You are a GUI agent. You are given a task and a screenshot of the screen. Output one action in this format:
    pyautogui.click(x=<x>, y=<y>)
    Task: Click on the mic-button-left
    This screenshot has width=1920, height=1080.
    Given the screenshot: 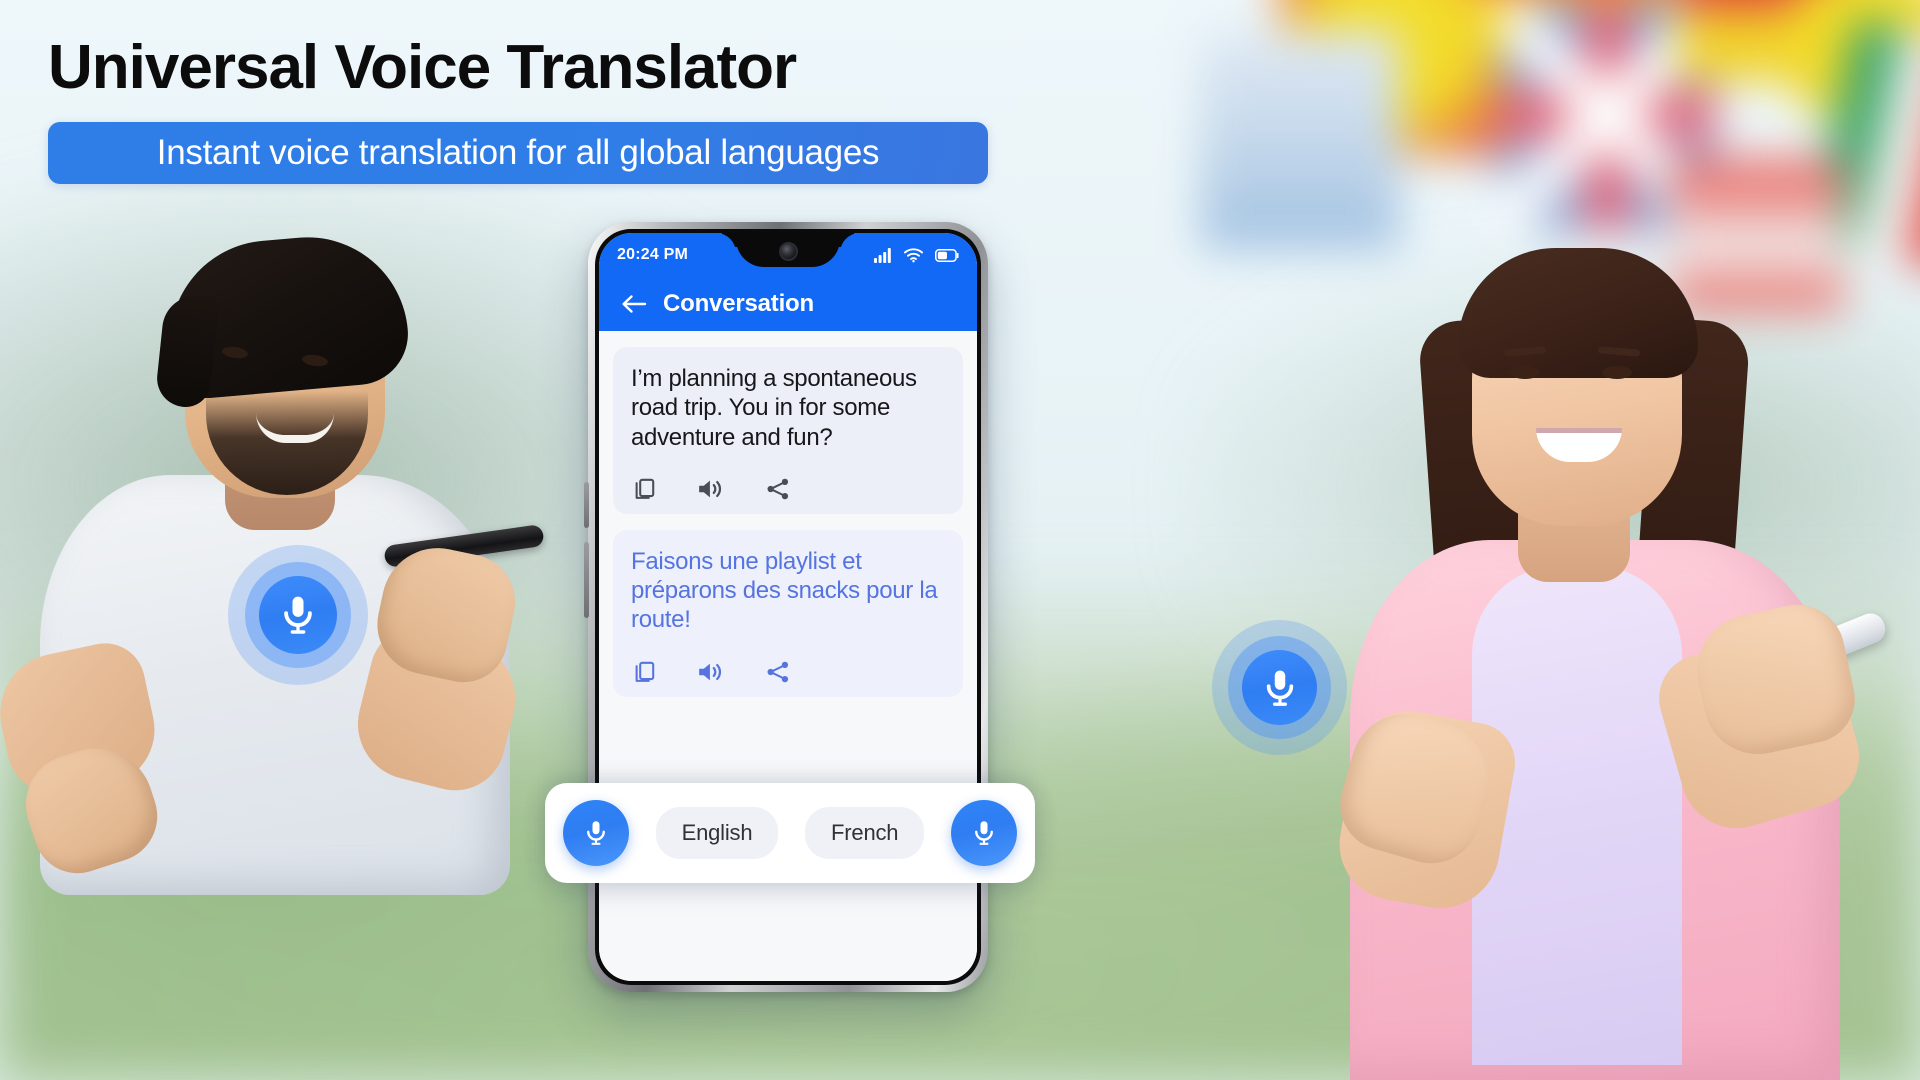 What is the action you would take?
    pyautogui.click(x=596, y=833)
    